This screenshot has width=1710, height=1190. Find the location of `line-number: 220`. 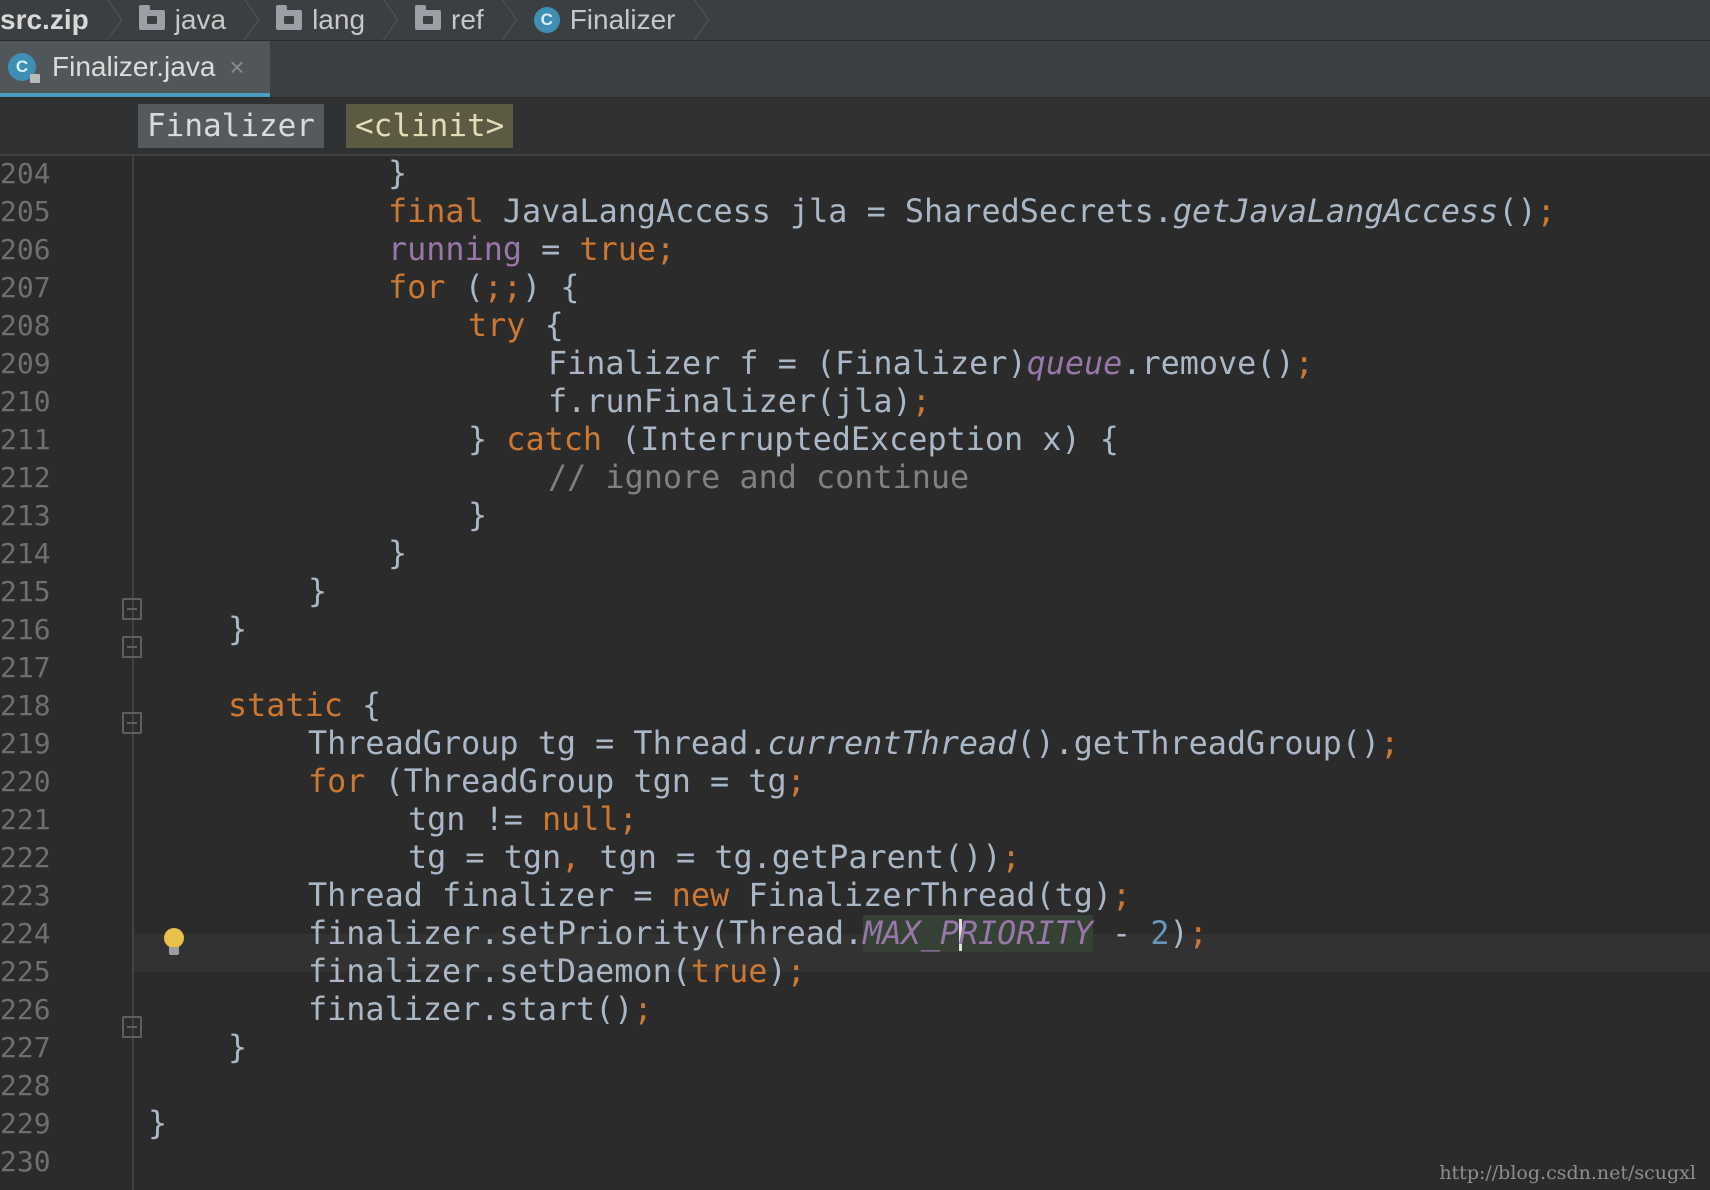

line-number: 220 is located at coordinates (25, 781).